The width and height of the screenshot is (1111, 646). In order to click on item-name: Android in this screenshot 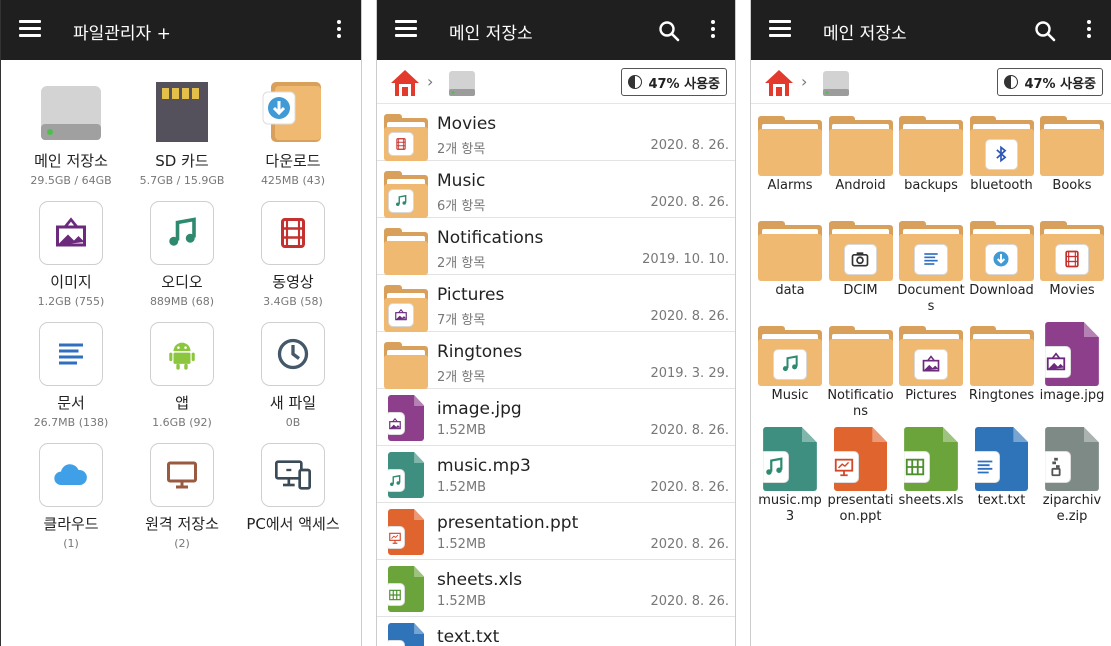, I will do `click(860, 185)`.